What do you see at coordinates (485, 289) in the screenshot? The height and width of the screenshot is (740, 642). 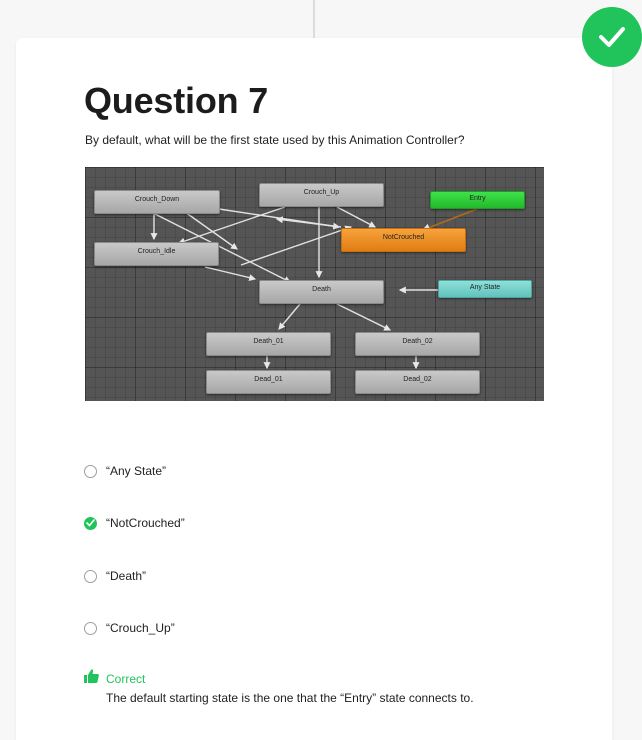 I see `state-any-state: Any State` at bounding box center [485, 289].